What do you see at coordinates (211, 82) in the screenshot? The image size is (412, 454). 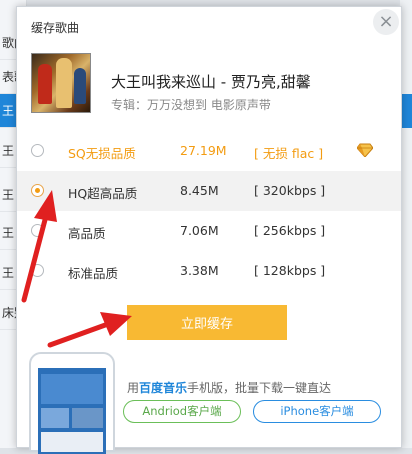 I see `song-title: 大王叫我来巡山 - 贾乃亮,甜馨` at bounding box center [211, 82].